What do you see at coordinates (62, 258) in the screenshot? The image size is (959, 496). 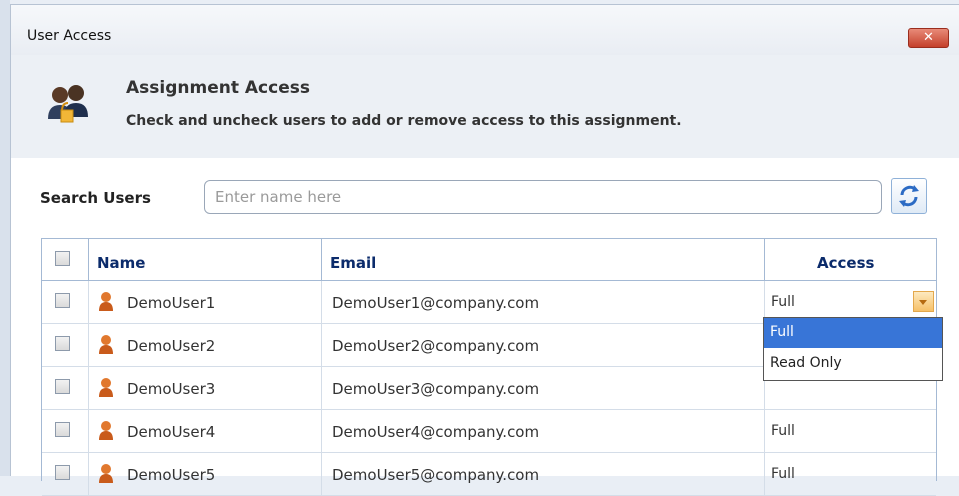 I see `select-all-checkbox` at bounding box center [62, 258].